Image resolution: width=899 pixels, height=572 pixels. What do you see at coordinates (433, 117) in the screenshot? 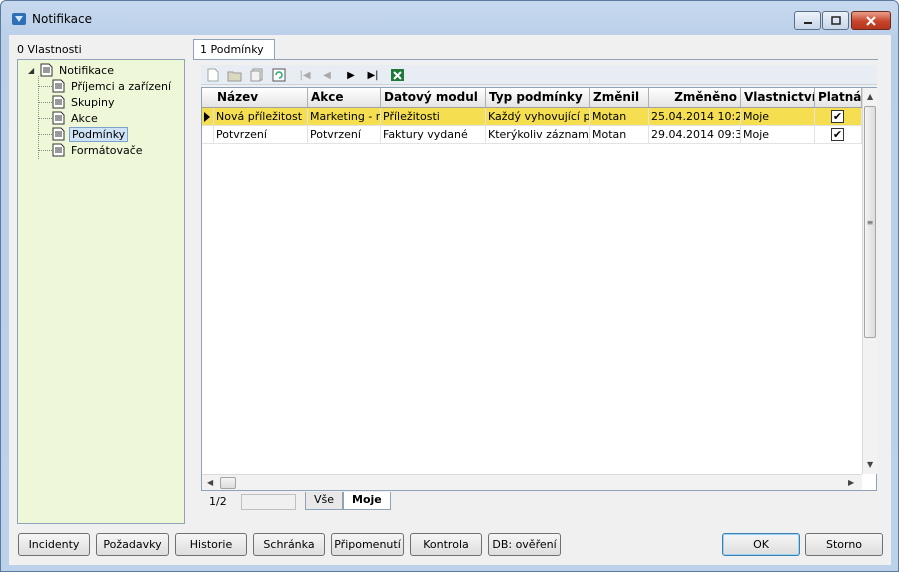
I see `cell-datovy-modul: Příležitosti` at bounding box center [433, 117].